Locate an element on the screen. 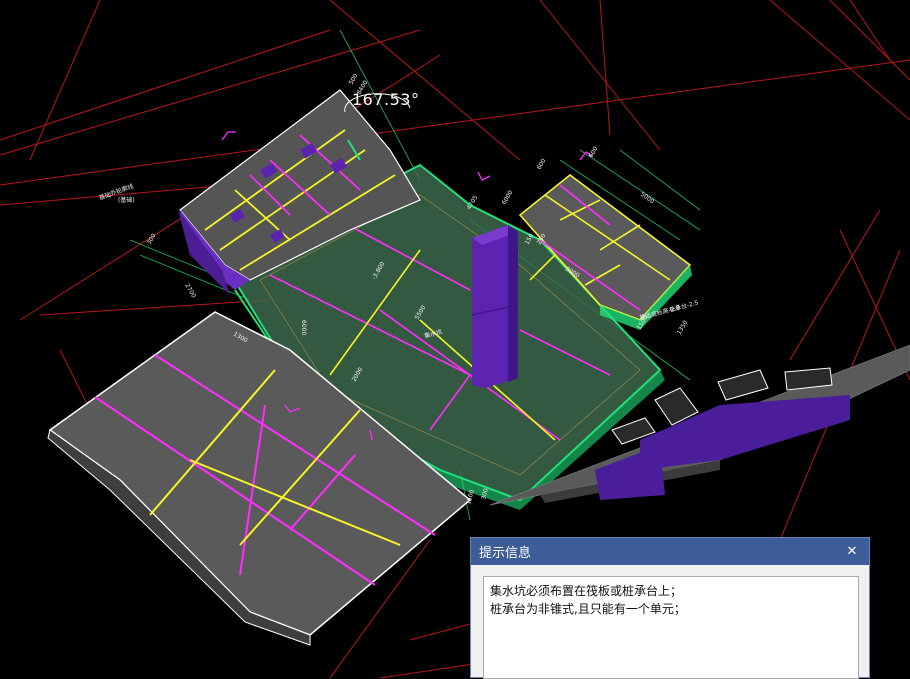 This screenshot has width=910, height=679. dim-label: 6000 is located at coordinates (303, 327).